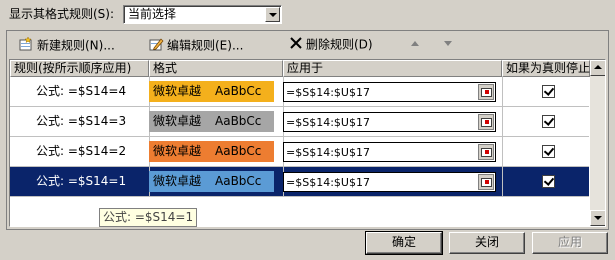 This screenshot has width=615, height=260. I want to click on chevron-down-icon, so click(272, 14).